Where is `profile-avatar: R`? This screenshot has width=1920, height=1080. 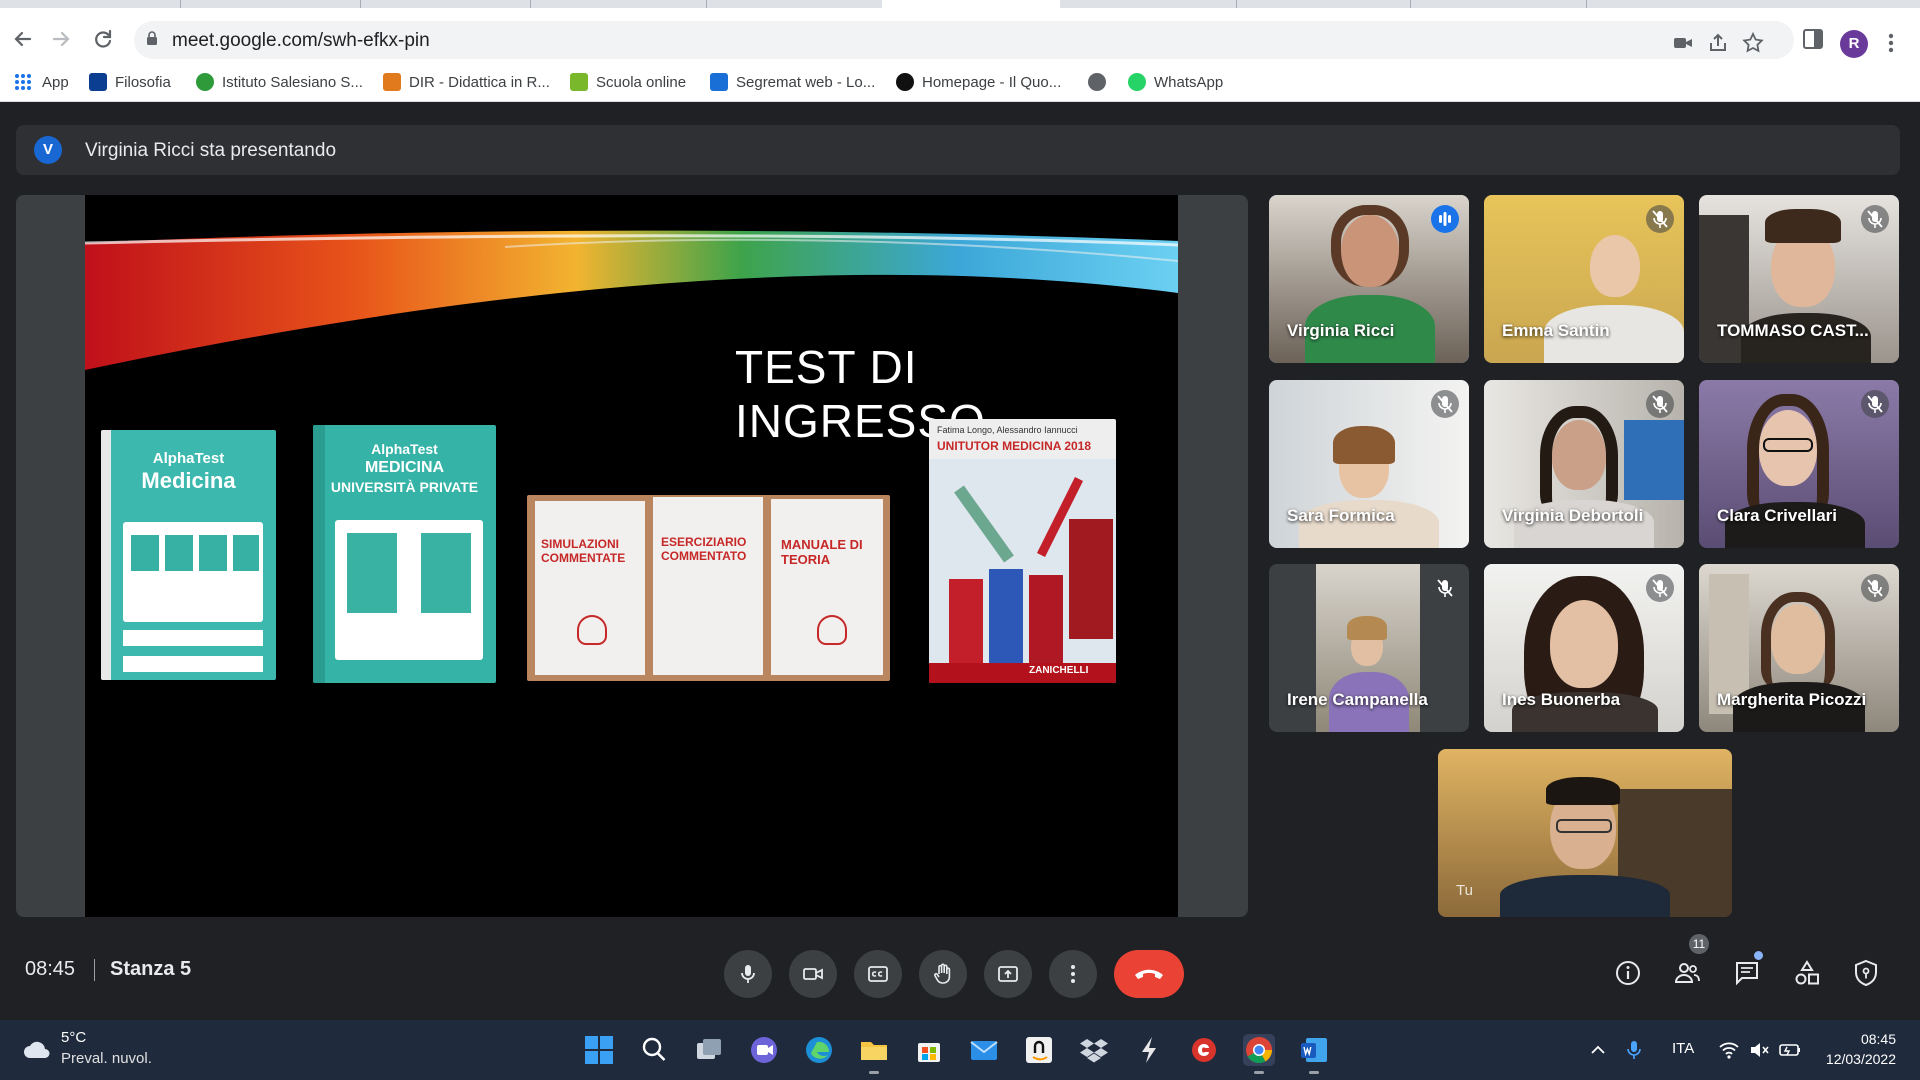
profile-avatar: R is located at coordinates (1854, 44).